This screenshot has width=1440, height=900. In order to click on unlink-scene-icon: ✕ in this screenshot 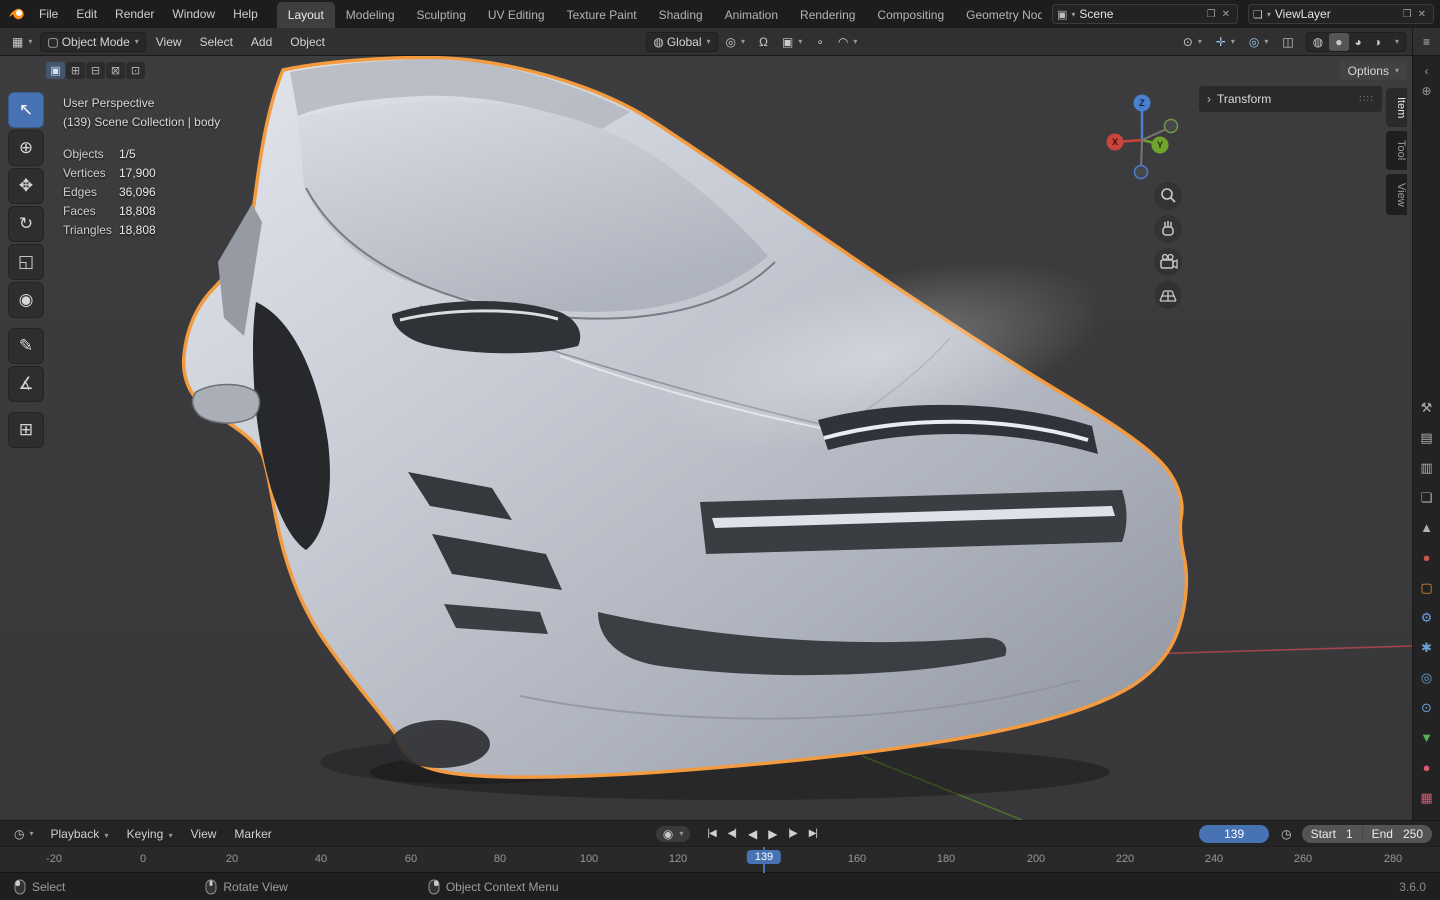, I will do `click(1226, 14)`.